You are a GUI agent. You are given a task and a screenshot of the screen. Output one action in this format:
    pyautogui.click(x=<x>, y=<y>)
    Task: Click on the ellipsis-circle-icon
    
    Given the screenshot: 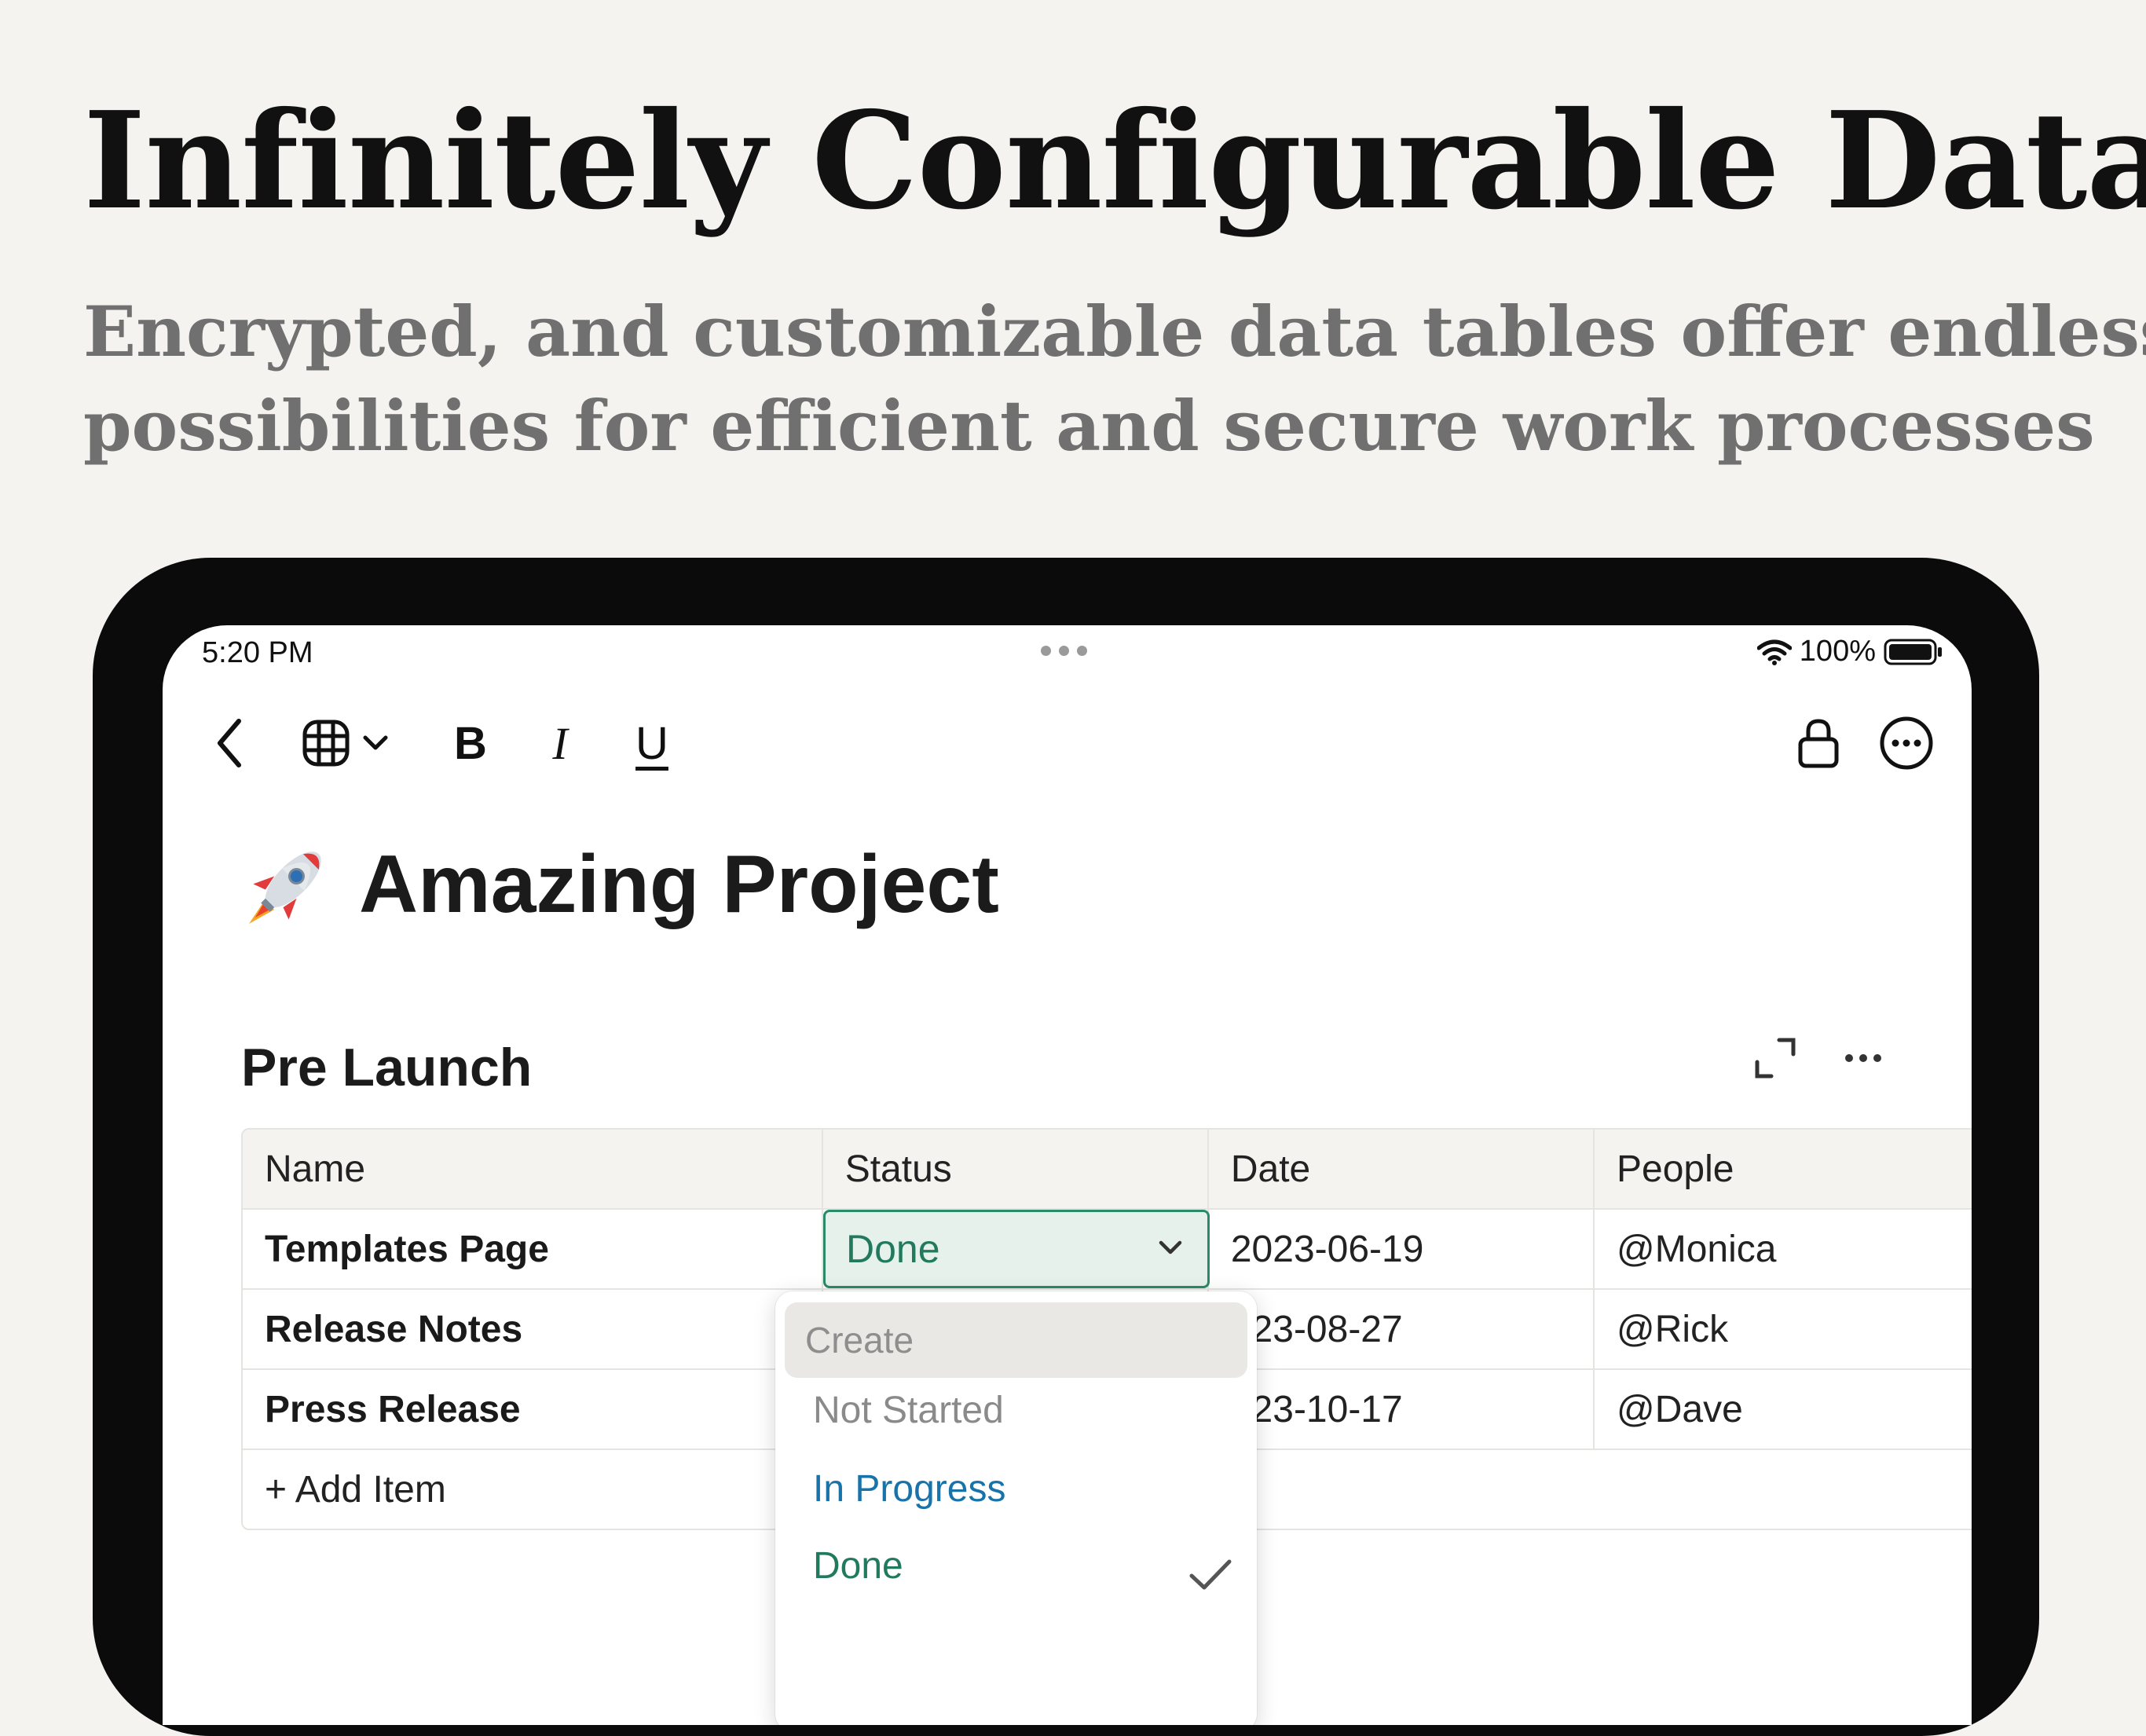 What is the action you would take?
    pyautogui.click(x=1906, y=743)
    